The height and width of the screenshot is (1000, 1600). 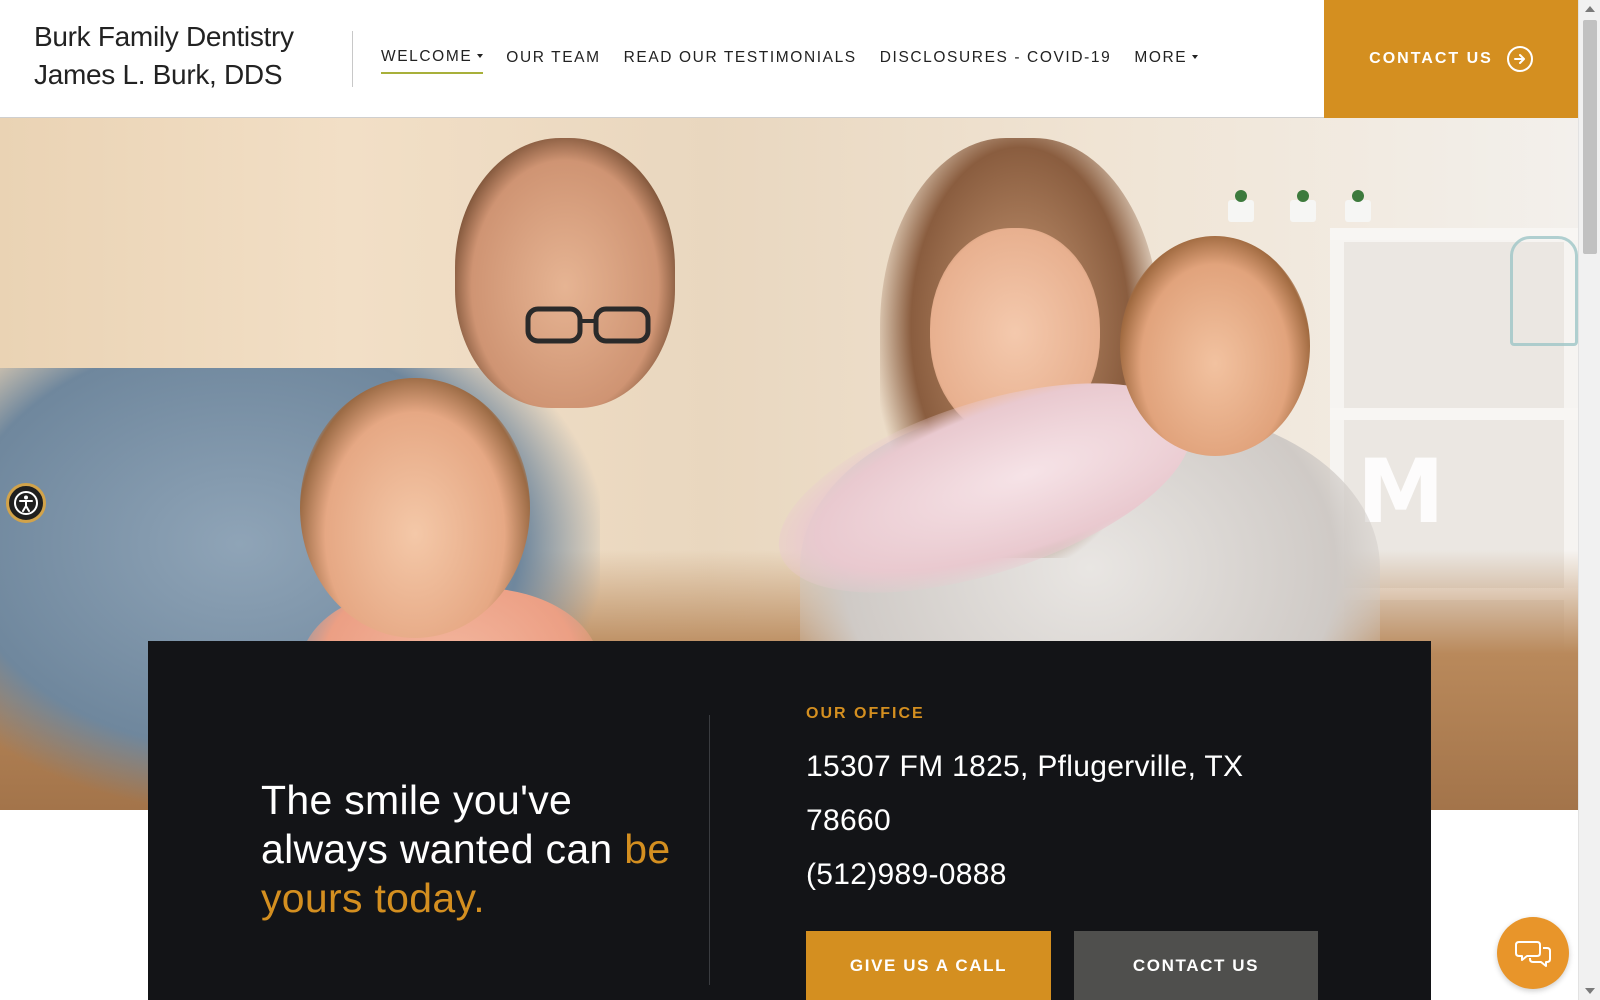 I want to click on chat-button, so click(x=1533, y=953).